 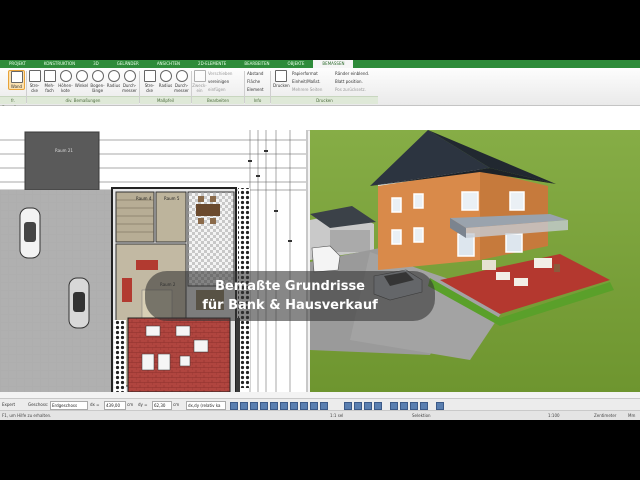 What do you see at coordinates (632, 415) in the screenshot?
I see `status-mode2: Mm` at bounding box center [632, 415].